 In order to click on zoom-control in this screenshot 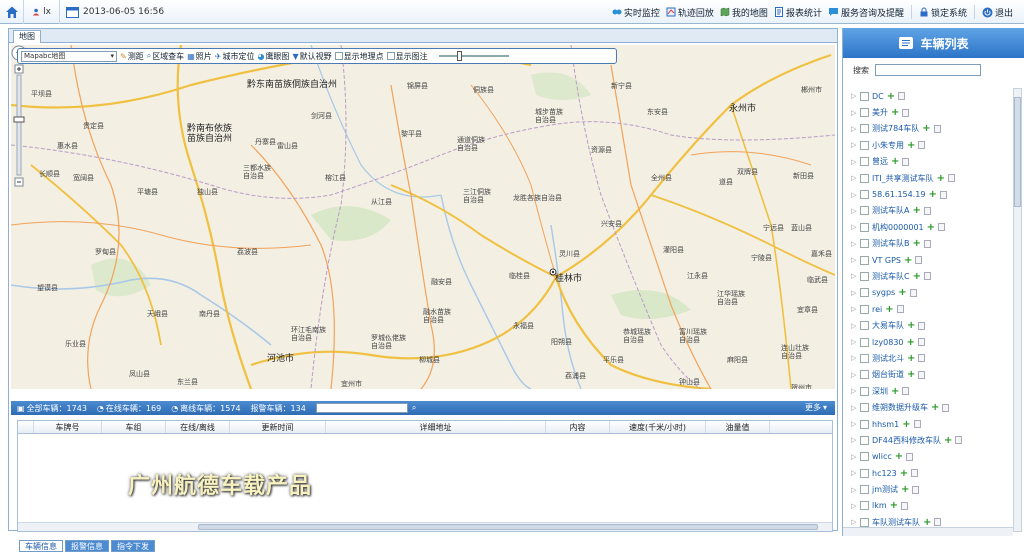, I will do `click(19, 120)`.